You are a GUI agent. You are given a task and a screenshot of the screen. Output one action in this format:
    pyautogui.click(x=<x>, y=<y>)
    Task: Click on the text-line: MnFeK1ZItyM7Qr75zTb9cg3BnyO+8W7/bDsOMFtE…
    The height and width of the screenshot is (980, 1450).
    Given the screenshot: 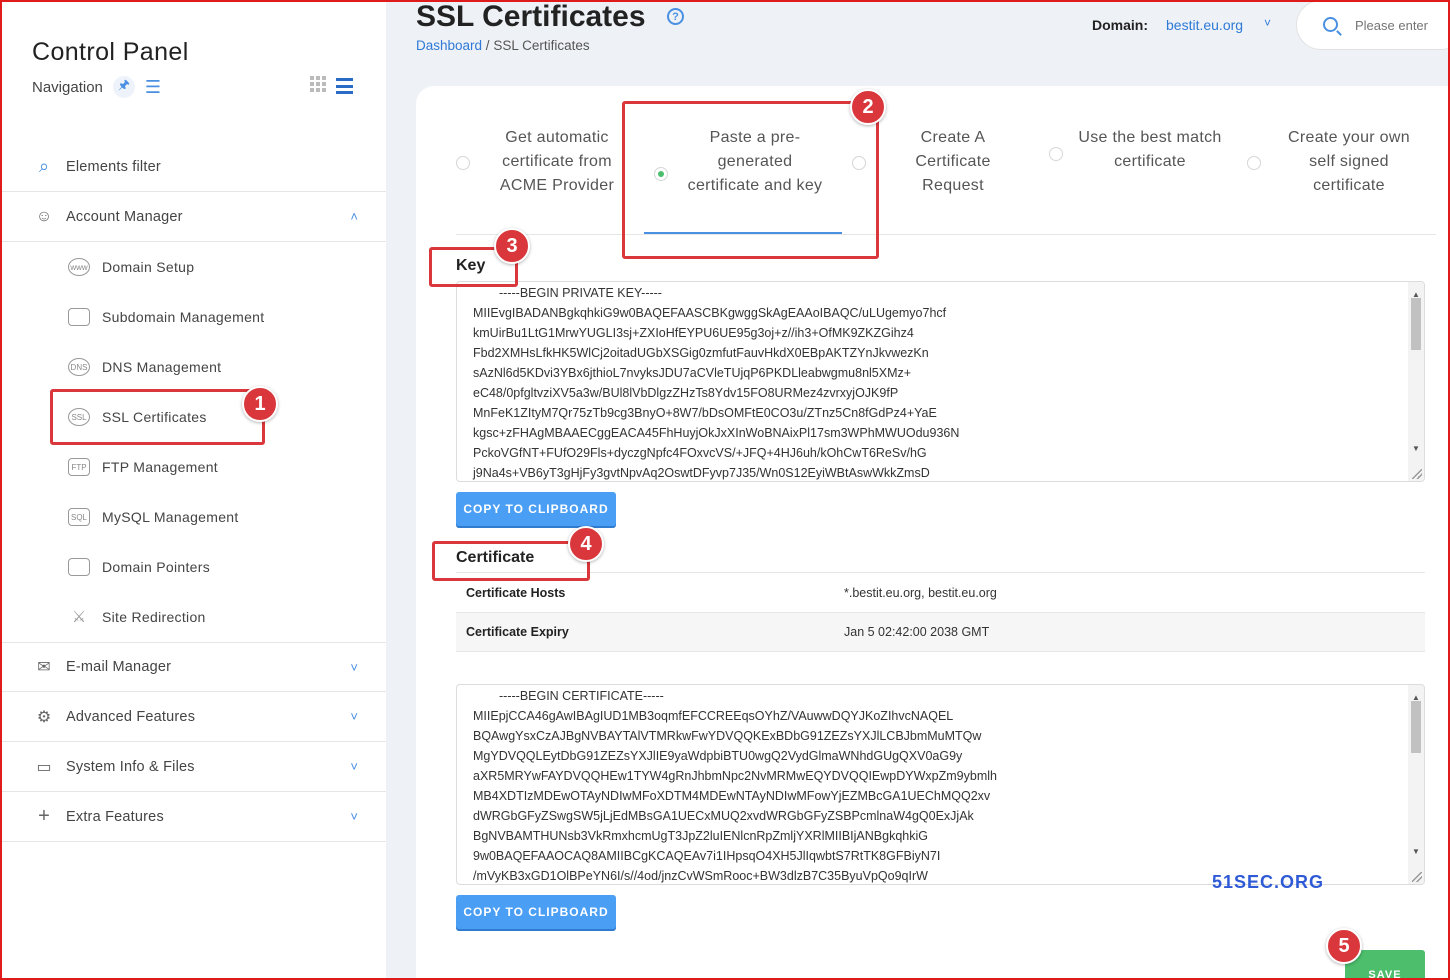 What is the action you would take?
    pyautogui.click(x=705, y=413)
    